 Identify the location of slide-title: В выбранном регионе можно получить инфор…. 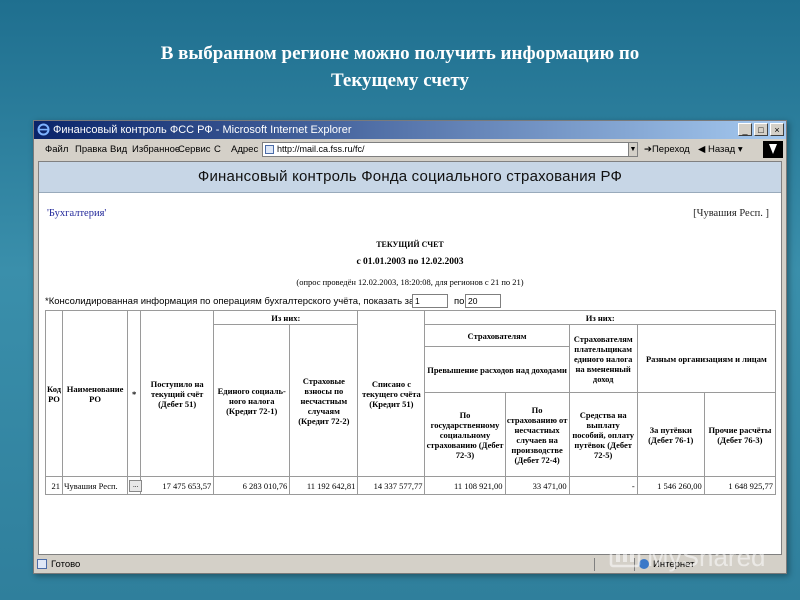
(400, 67).